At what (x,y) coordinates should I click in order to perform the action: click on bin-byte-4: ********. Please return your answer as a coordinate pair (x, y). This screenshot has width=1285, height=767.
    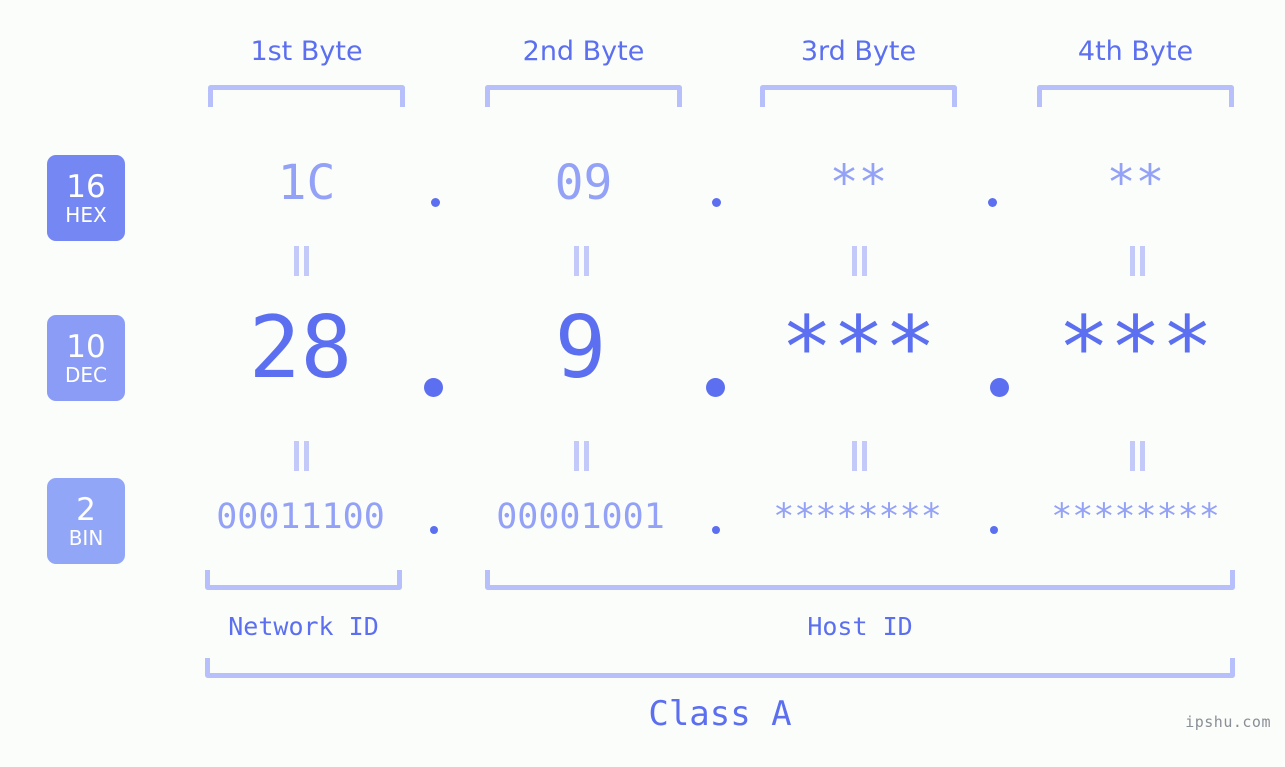
    Looking at the image, I should click on (1135, 517).